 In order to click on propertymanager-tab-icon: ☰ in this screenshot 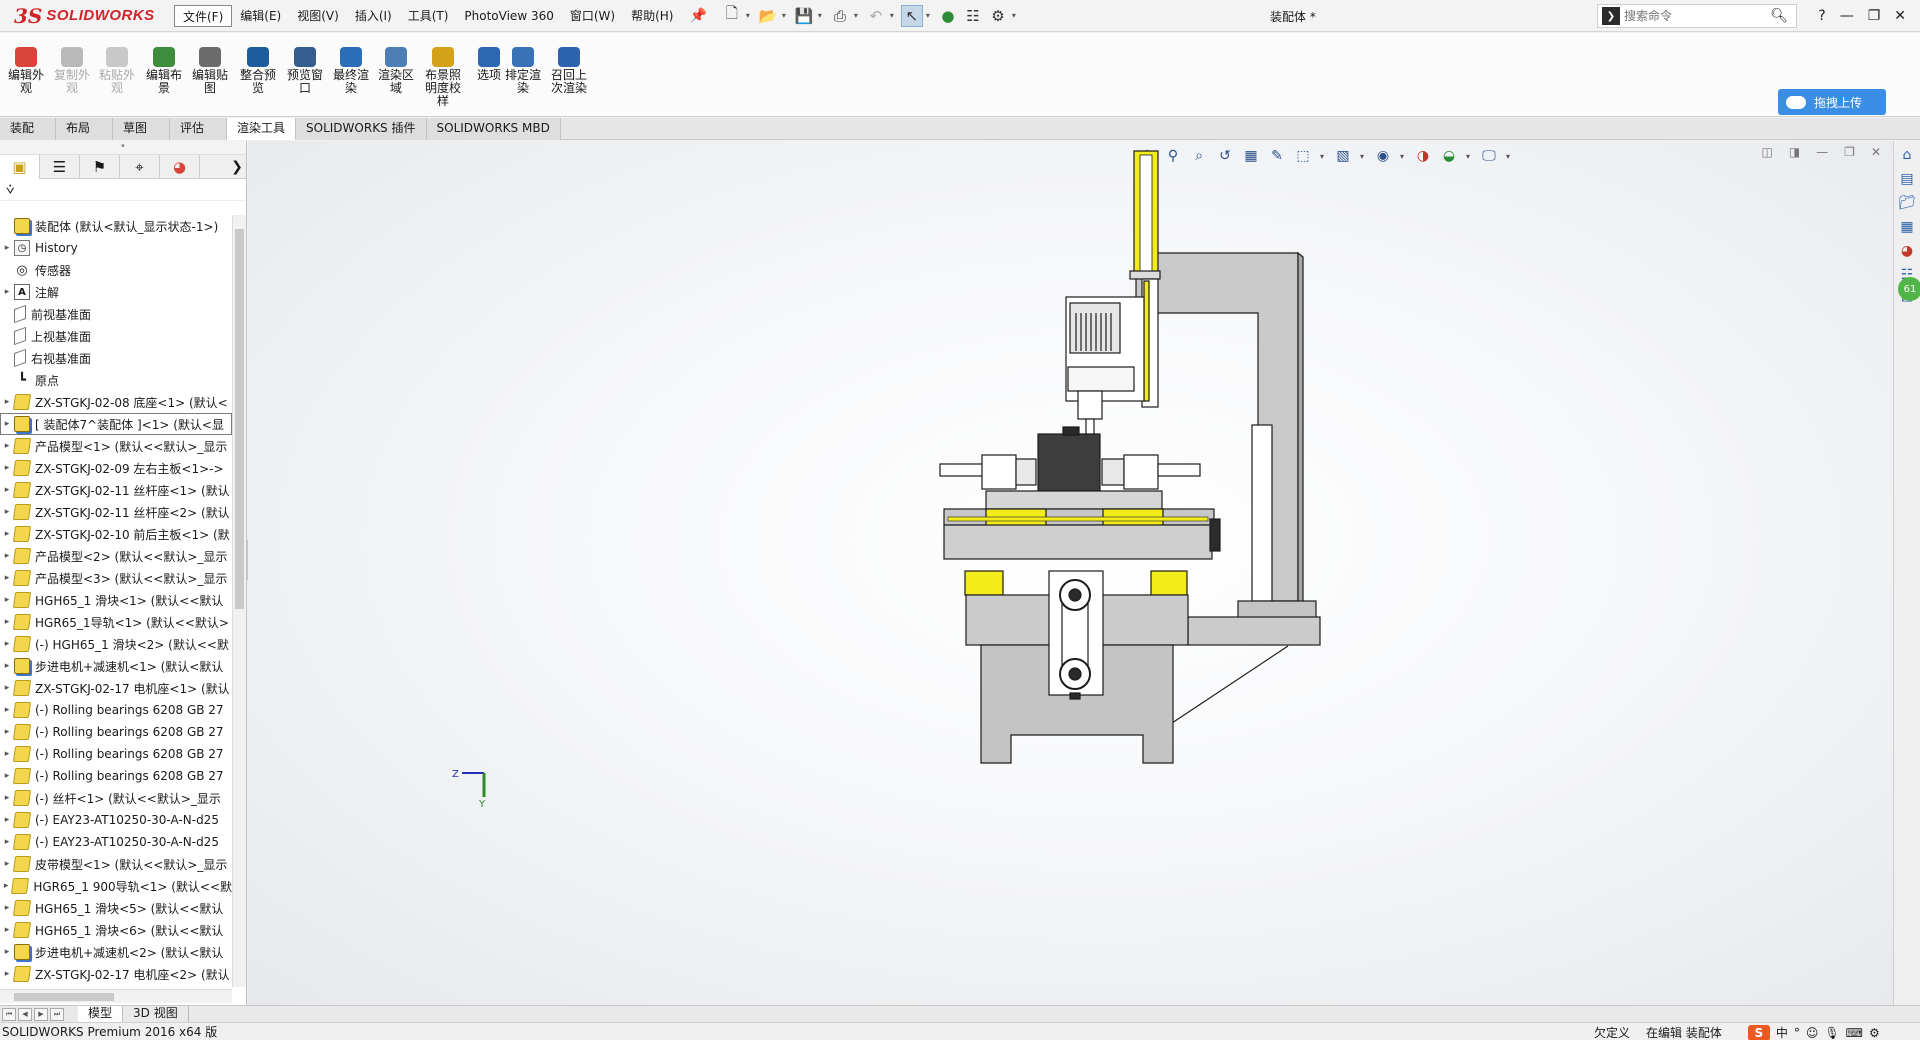, I will do `click(60, 166)`.